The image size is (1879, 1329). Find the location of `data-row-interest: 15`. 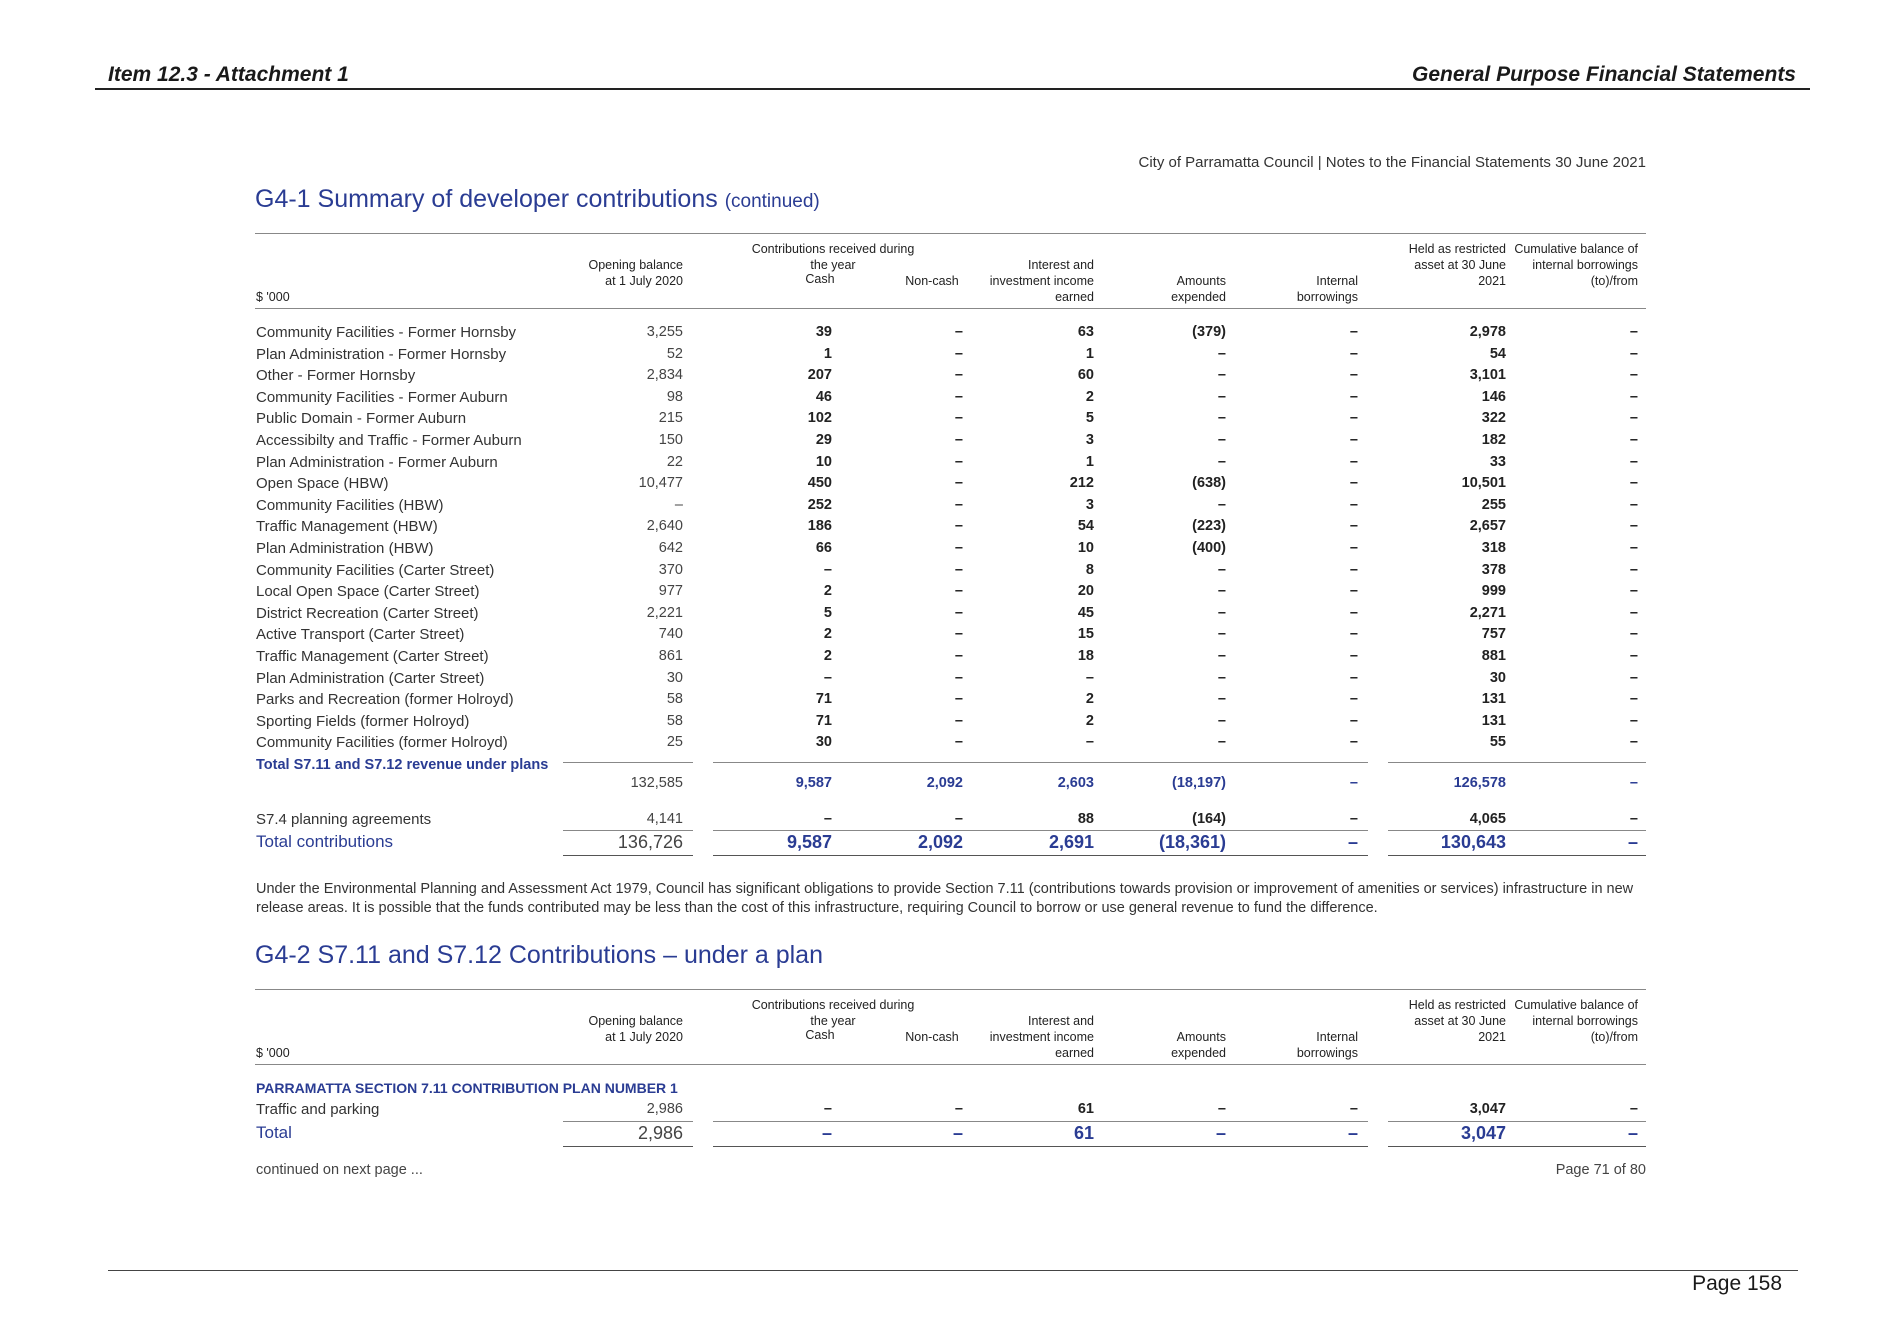

data-row-interest: 15 is located at coordinates (1085, 634).